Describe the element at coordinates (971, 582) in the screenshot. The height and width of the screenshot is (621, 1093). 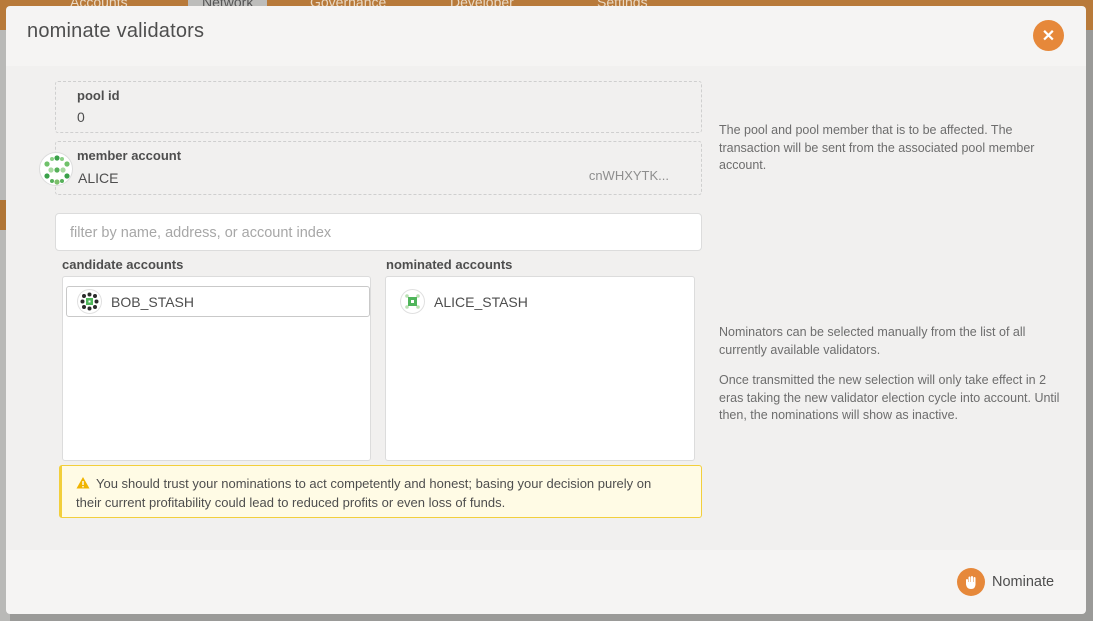
I see `hand-icon` at that location.